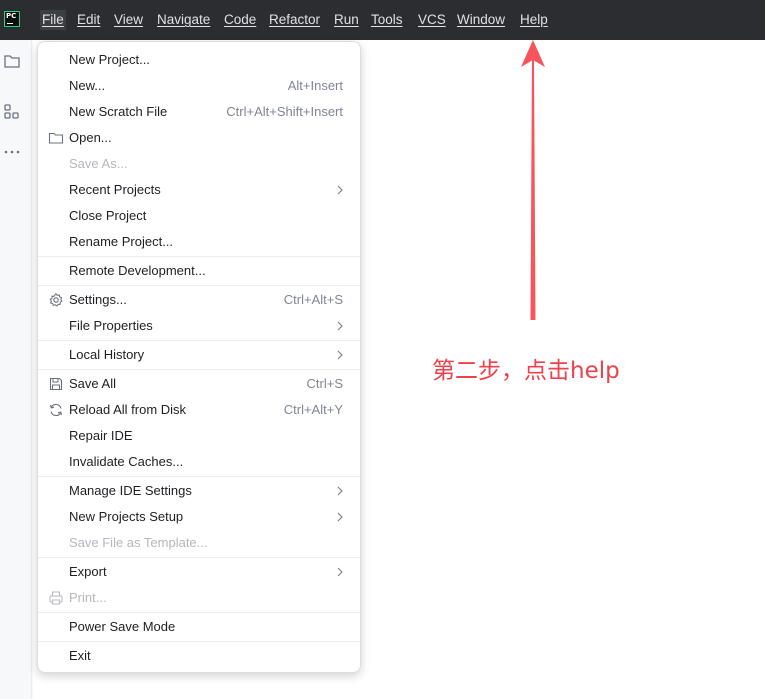 This screenshot has width=765, height=699. Describe the element at coordinates (12, 112) in the screenshot. I see `structure-icon` at that location.